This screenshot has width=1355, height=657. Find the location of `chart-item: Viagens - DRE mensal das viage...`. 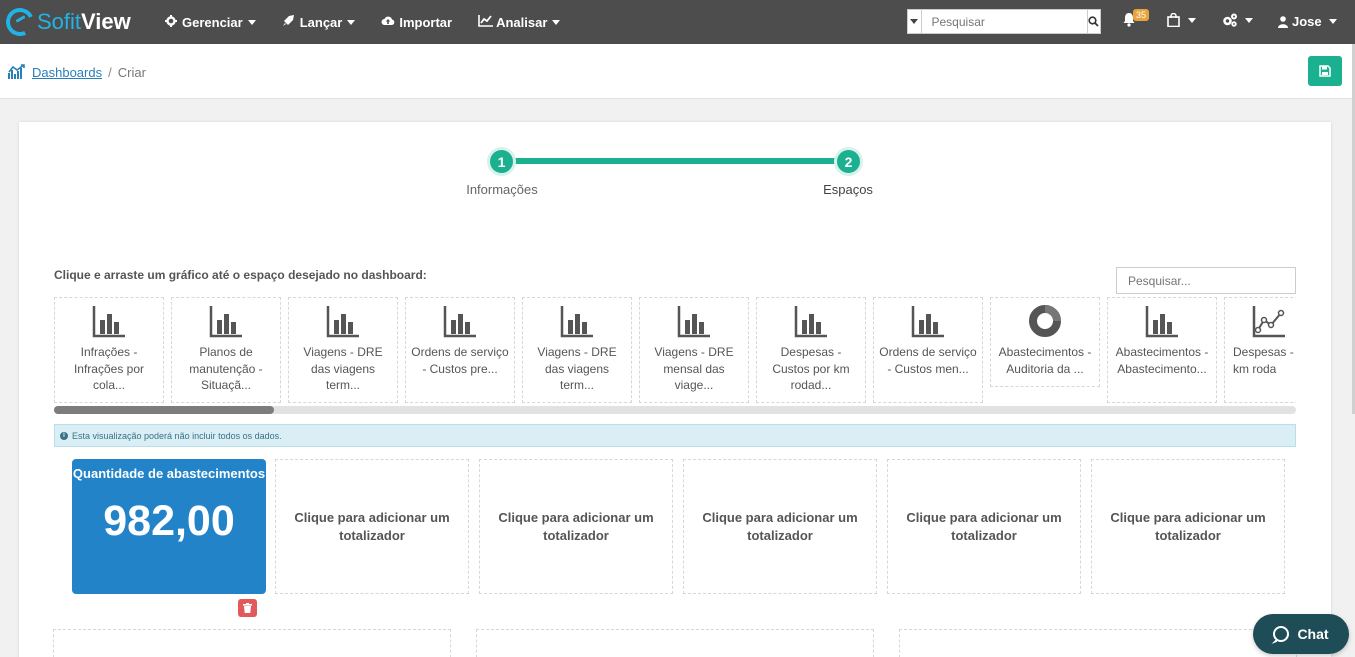

chart-item: Viagens - DRE mensal das viage... is located at coordinates (694, 350).